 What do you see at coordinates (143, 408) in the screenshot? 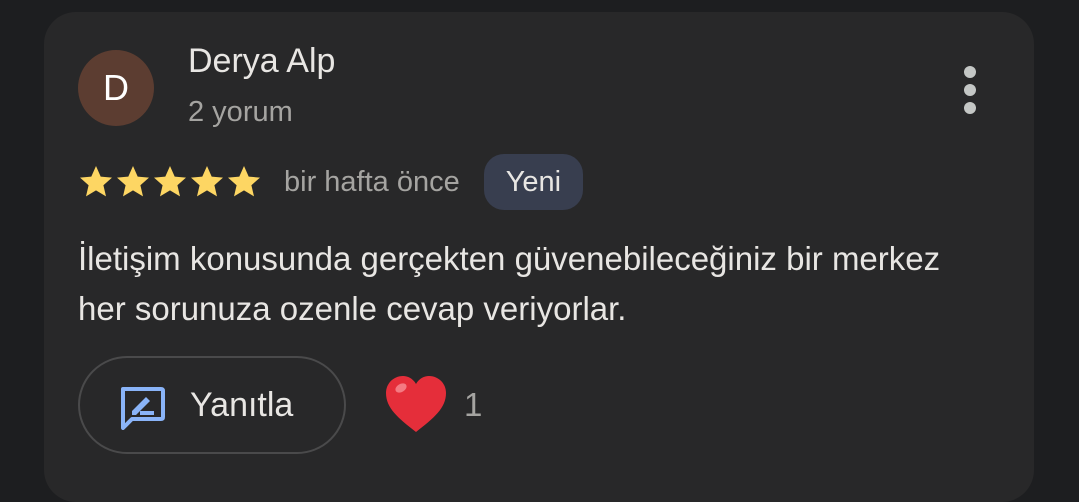
I see `reply-icon` at bounding box center [143, 408].